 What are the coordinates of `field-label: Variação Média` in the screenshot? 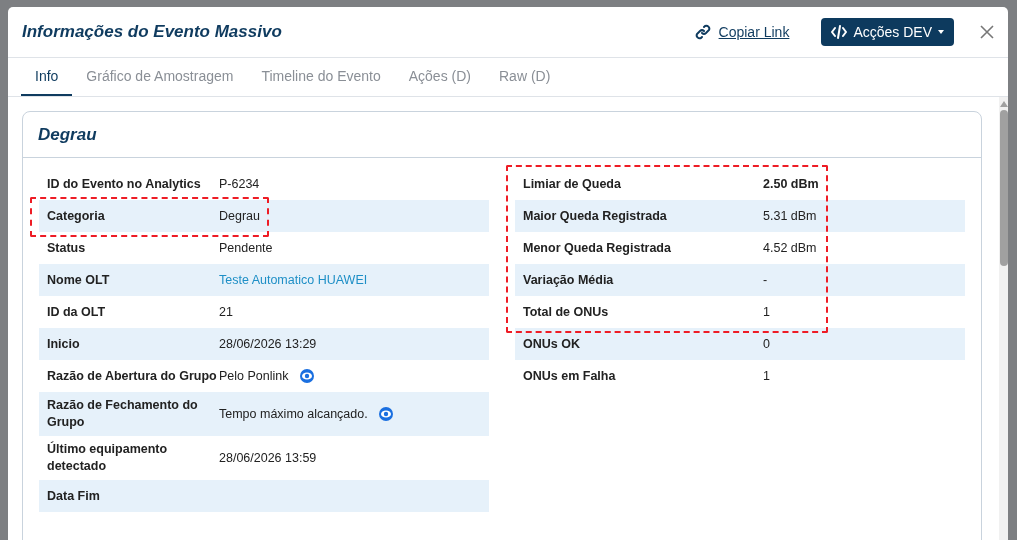 It's located at (568, 280).